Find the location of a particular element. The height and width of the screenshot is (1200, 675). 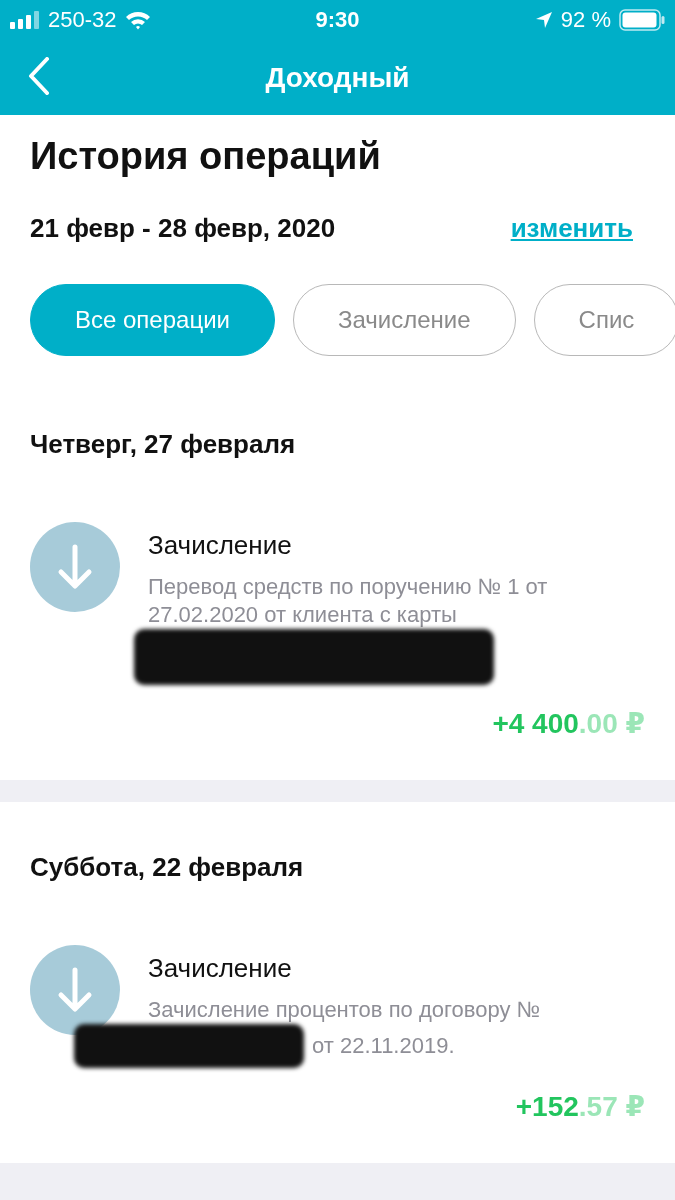

day-header: Четверг, 27 февраля is located at coordinates (163, 444).